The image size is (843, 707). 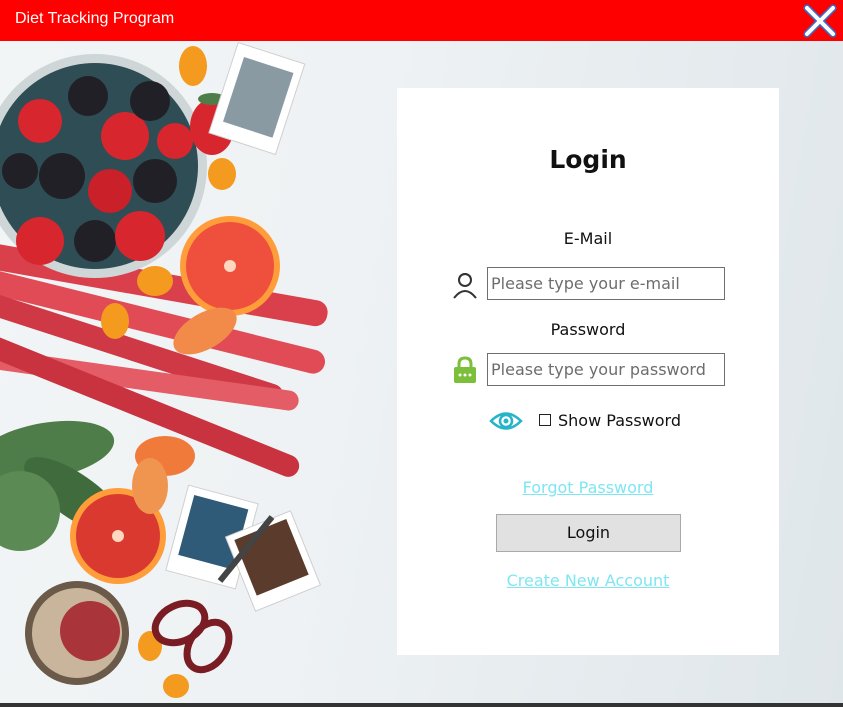 What do you see at coordinates (230, 266) in the screenshot?
I see `orange-slice-top` at bounding box center [230, 266].